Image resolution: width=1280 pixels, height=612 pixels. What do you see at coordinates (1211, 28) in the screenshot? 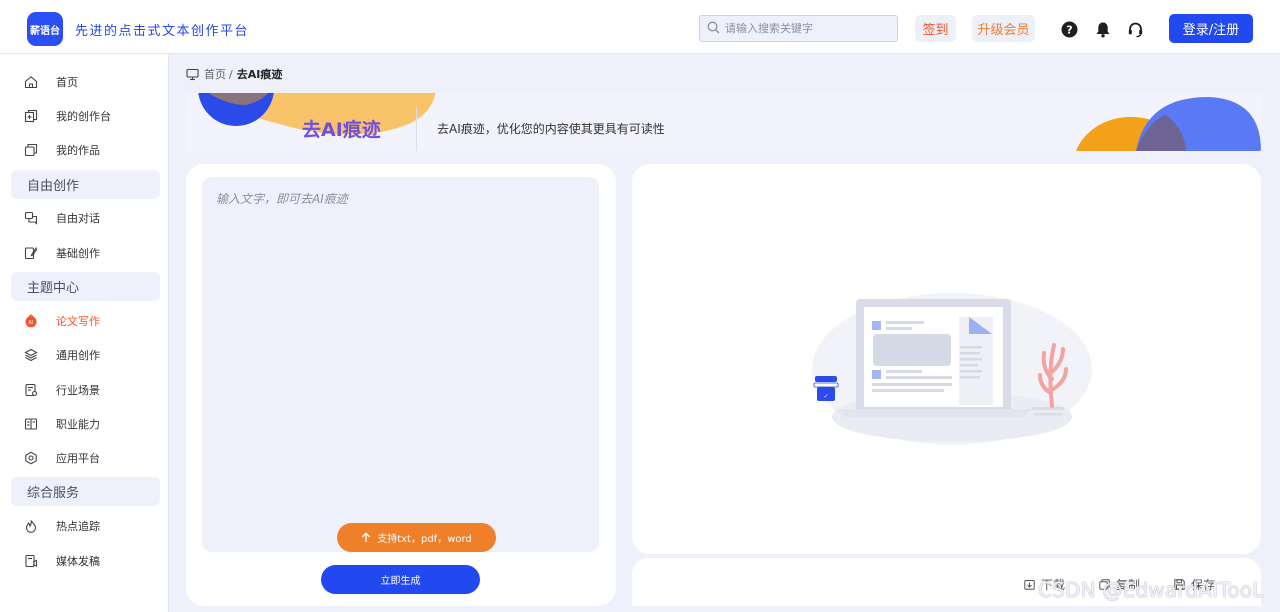
I see `login-register-button: 登录/注册` at bounding box center [1211, 28].